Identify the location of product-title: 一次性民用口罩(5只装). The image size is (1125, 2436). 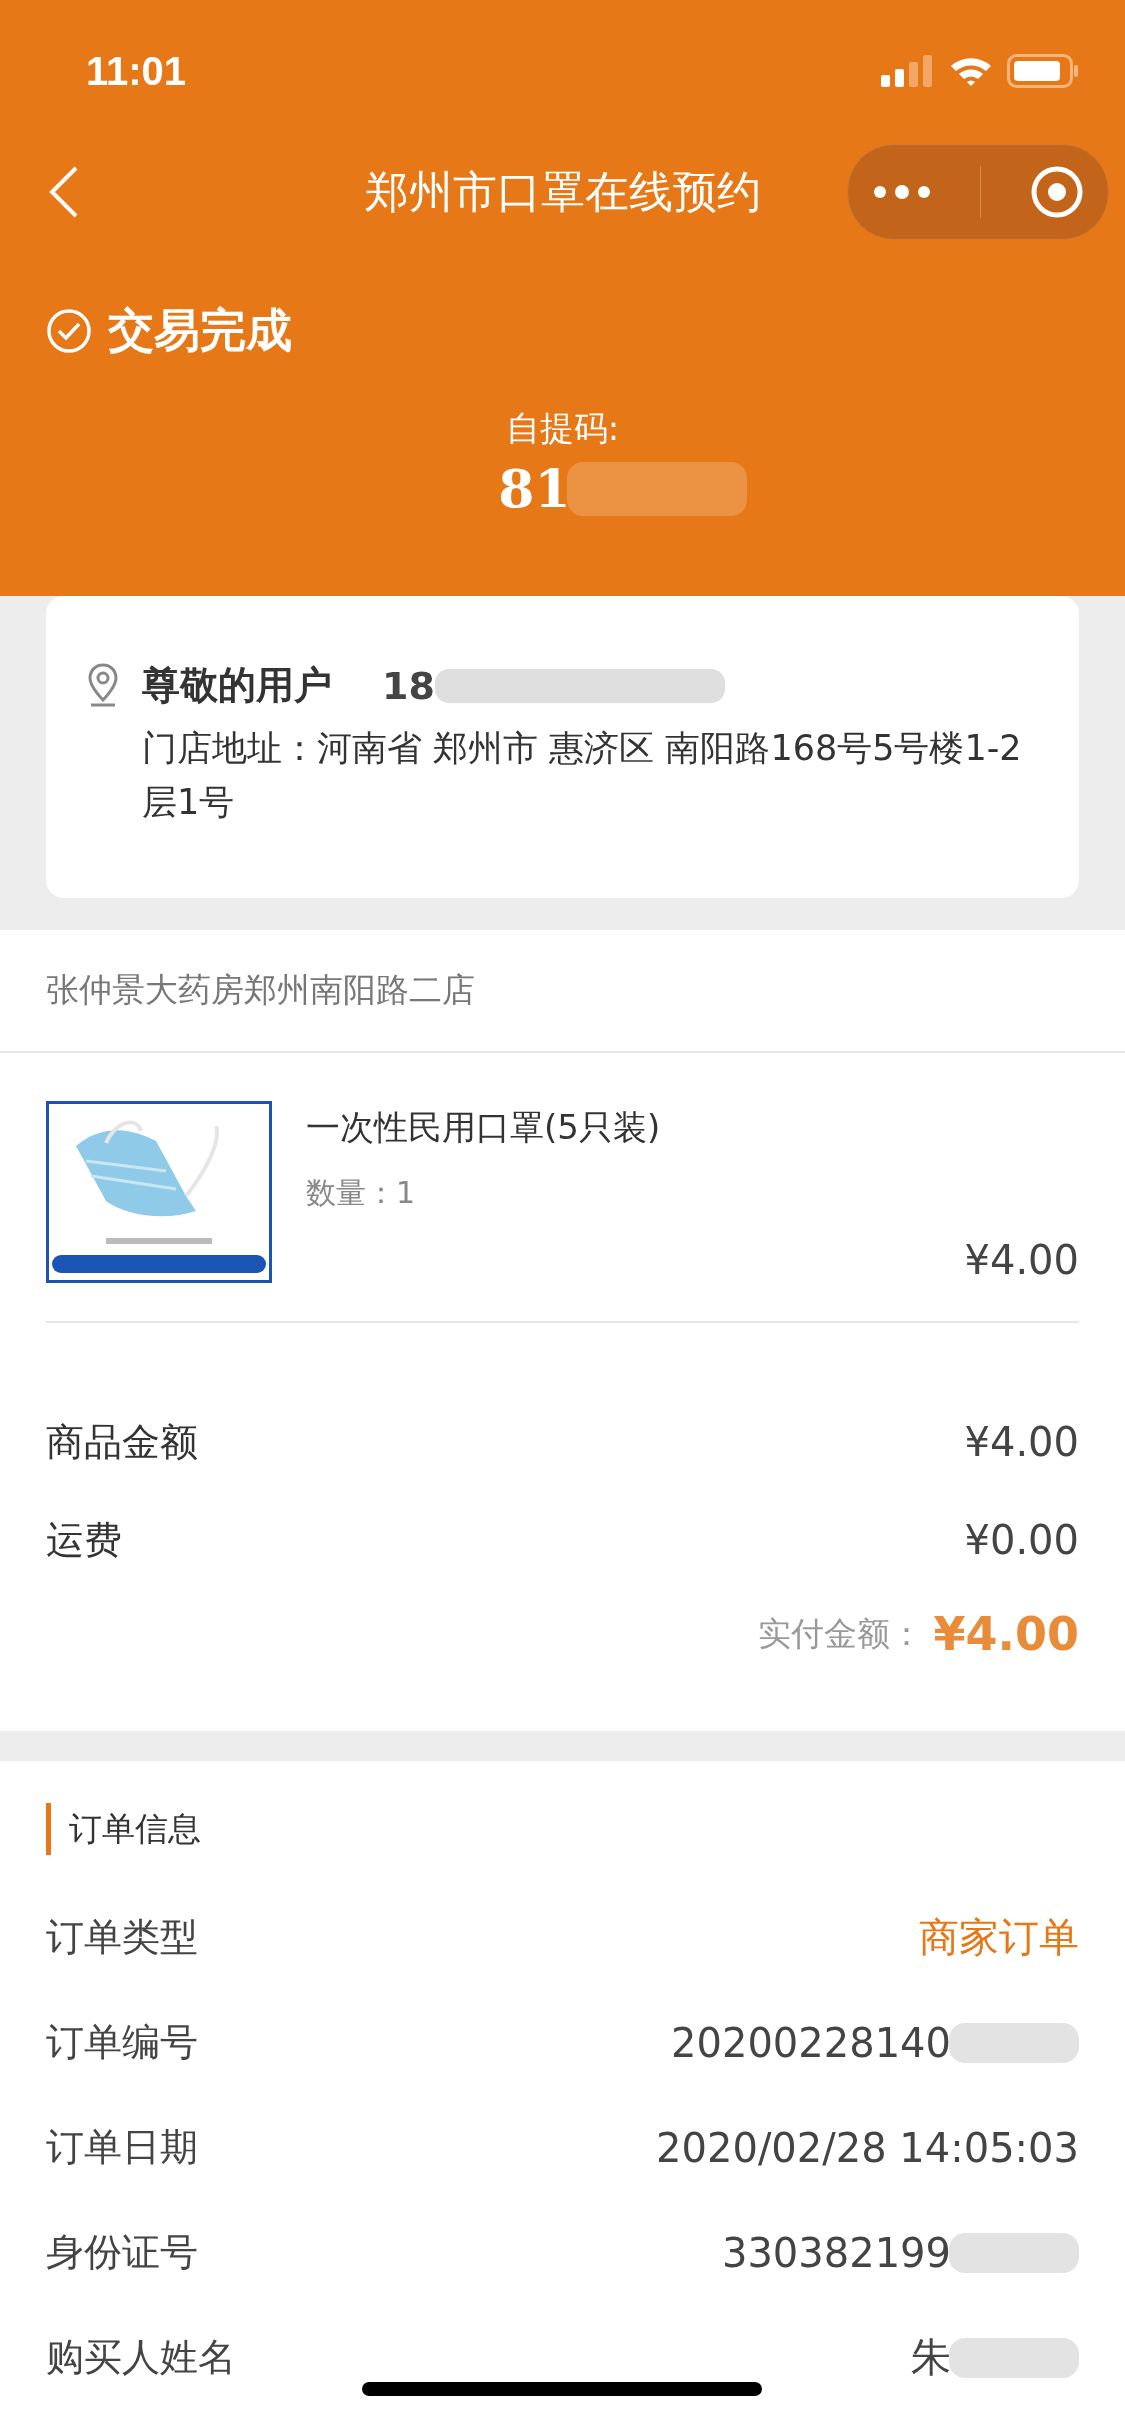
(484, 1127).